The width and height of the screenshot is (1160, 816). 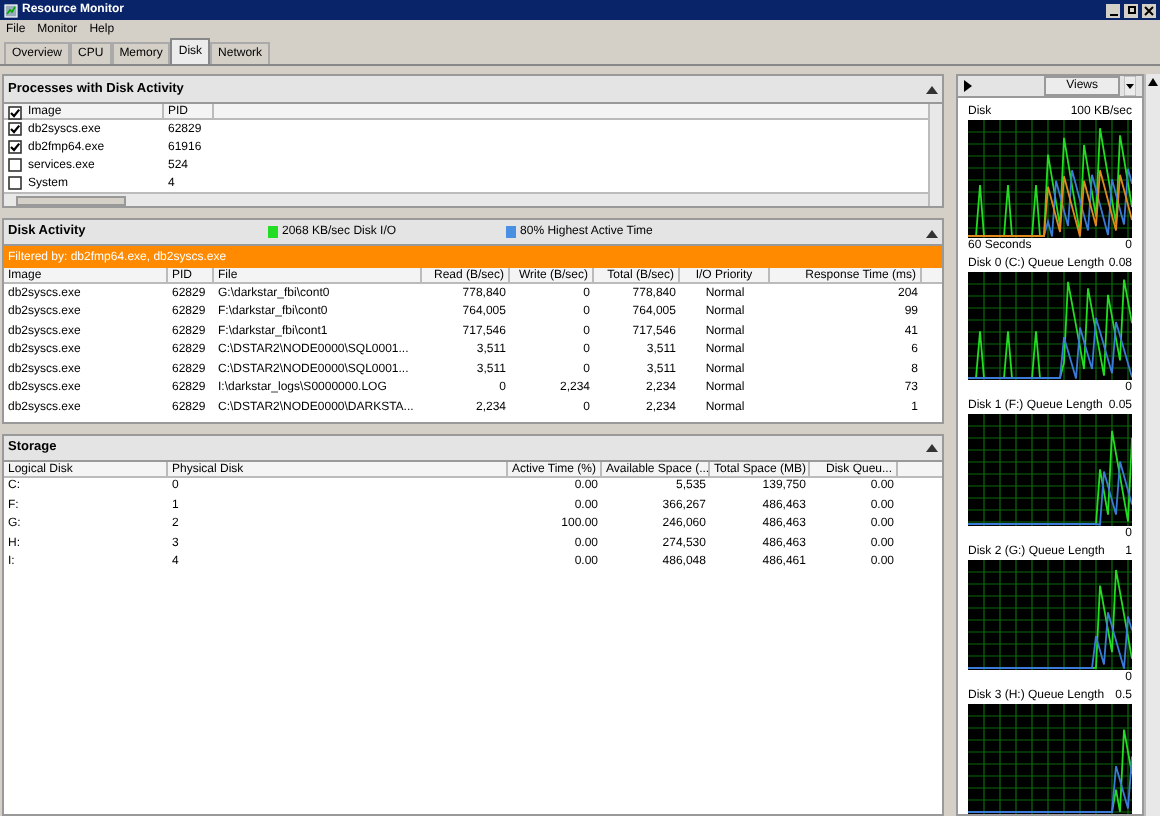 What do you see at coordinates (1113, 10) in the screenshot?
I see `minimize-button` at bounding box center [1113, 10].